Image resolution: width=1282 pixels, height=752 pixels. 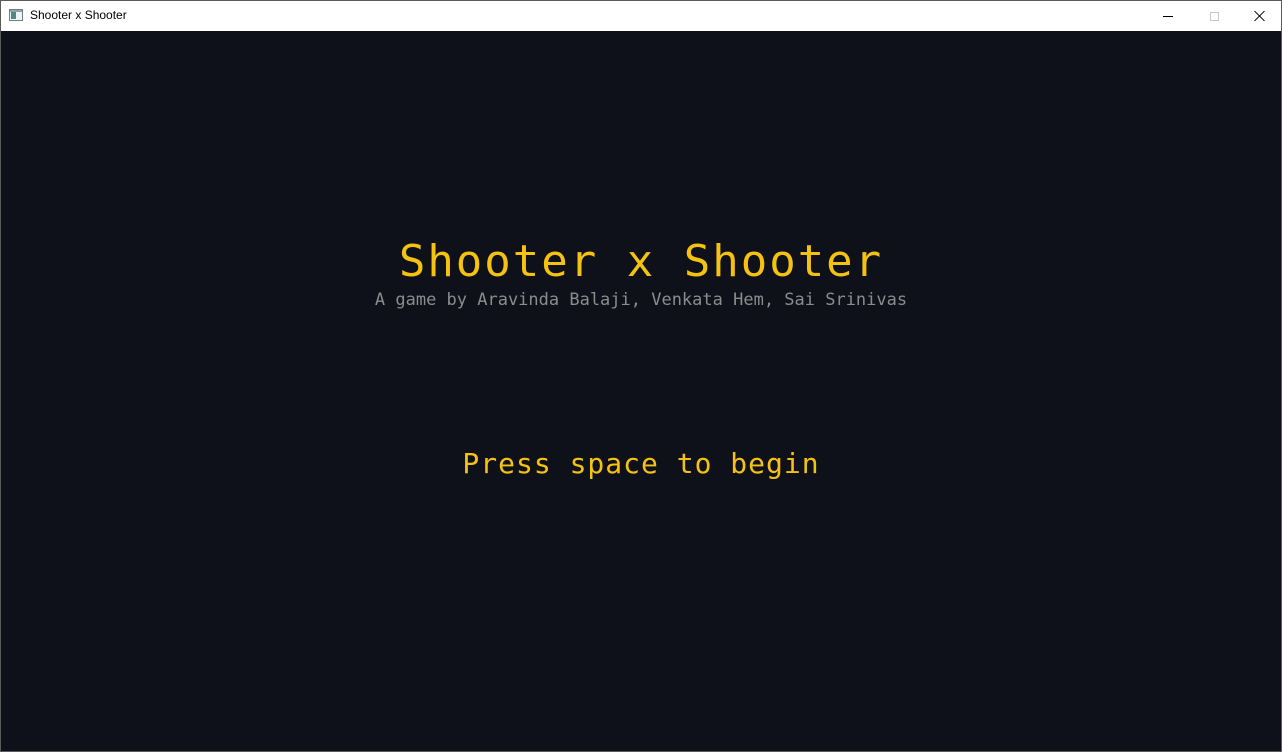 I want to click on title-bar: Shooter x Shooter, so click(x=641, y=16).